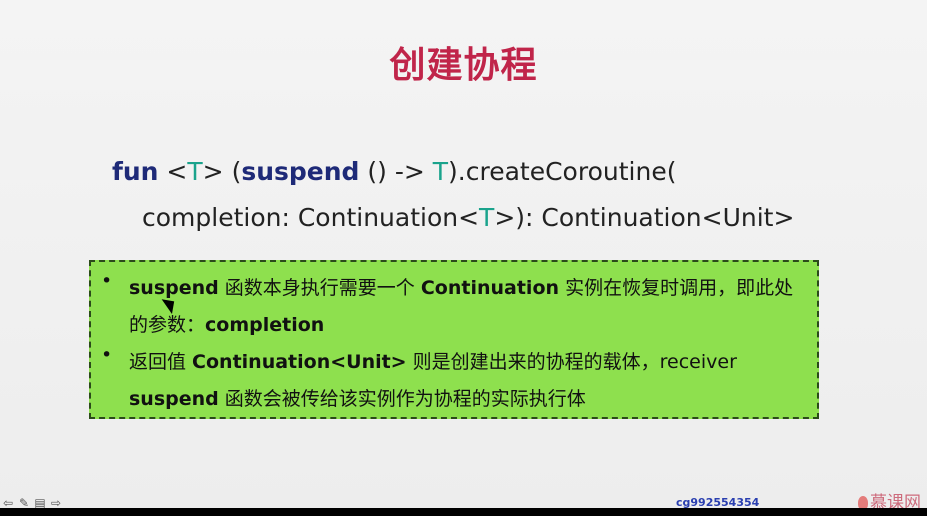  Describe the element at coordinates (265, 325) in the screenshot. I see `note-bold: completion` at that location.